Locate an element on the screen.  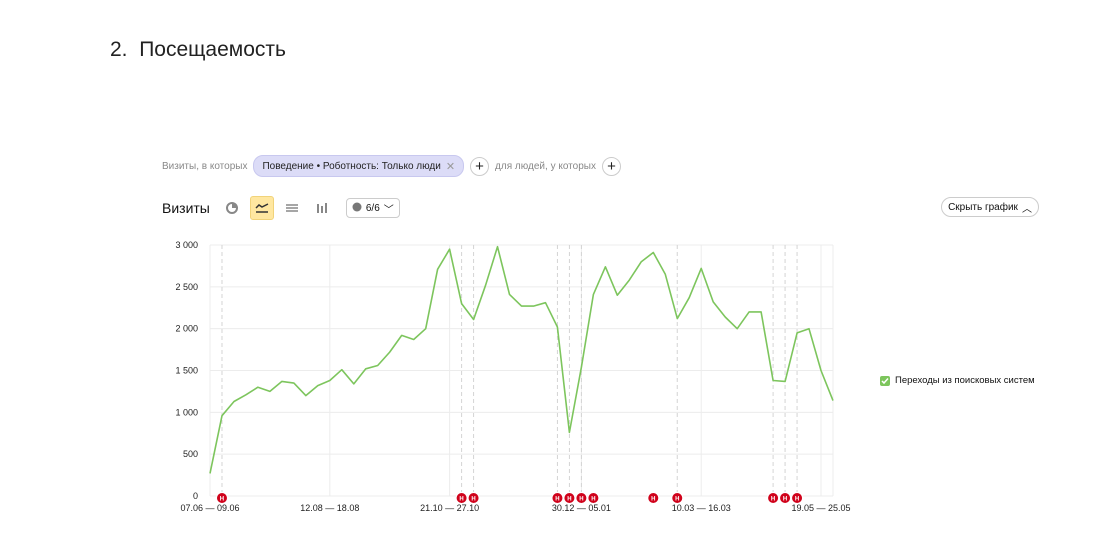
y-tick-label: 2 000 is located at coordinates (186, 329).